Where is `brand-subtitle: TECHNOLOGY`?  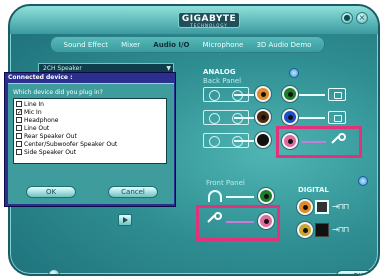 brand-subtitle: TECHNOLOGY is located at coordinates (209, 25).